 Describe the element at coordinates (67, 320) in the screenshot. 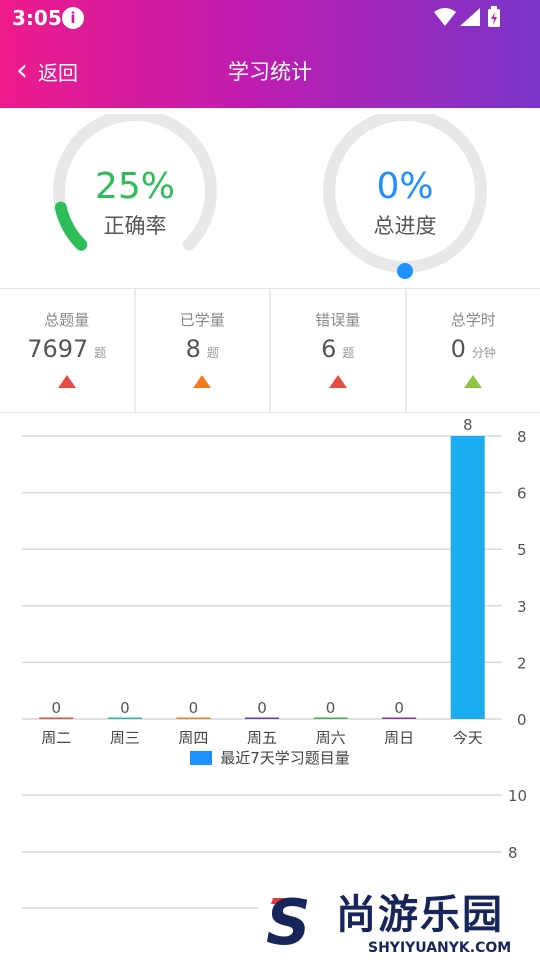

I see `stat-label: 总题量` at that location.